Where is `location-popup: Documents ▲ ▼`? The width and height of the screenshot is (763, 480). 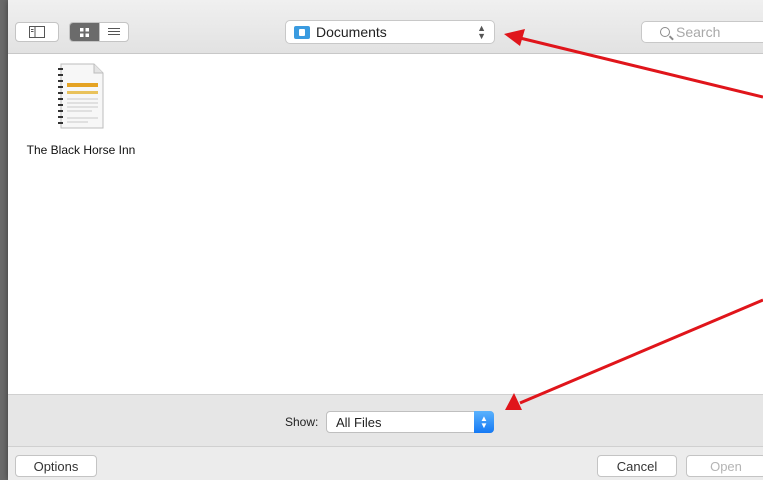
location-popup: Documents ▲ ▼ is located at coordinates (390, 32).